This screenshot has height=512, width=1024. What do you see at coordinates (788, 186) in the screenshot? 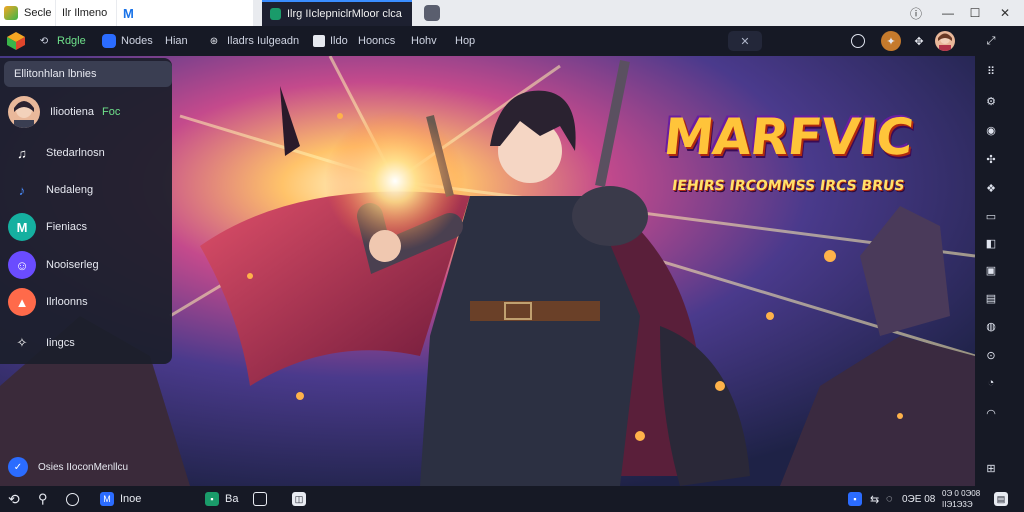
I see `game-logo-subtitle: IEHIRS IRCOMMSS IRCS BRUS` at bounding box center [788, 186].